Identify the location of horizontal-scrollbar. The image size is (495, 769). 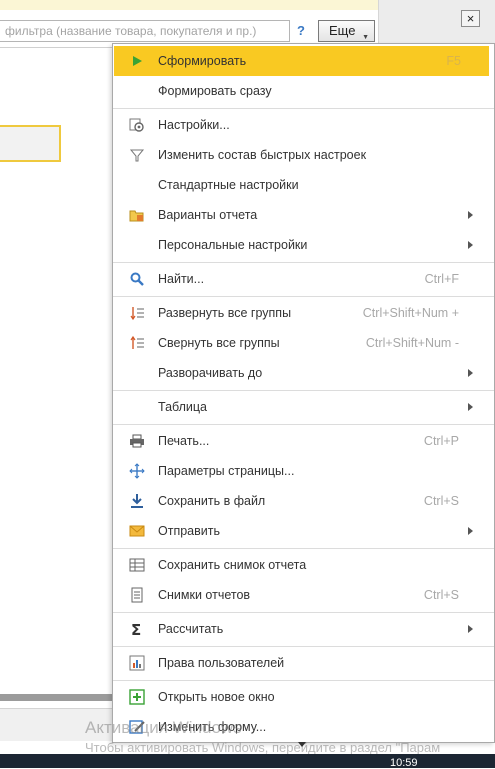
(56, 697).